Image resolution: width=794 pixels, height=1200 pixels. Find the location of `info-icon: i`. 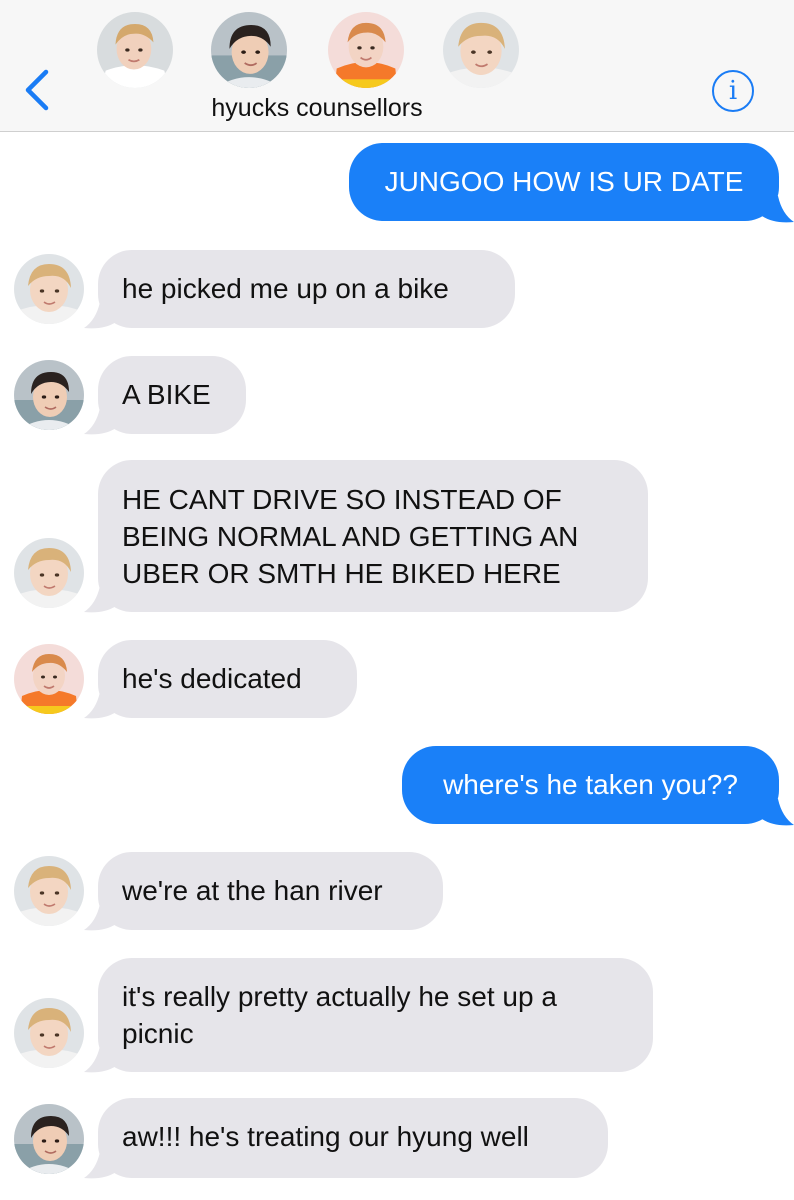

info-icon: i is located at coordinates (733, 91).